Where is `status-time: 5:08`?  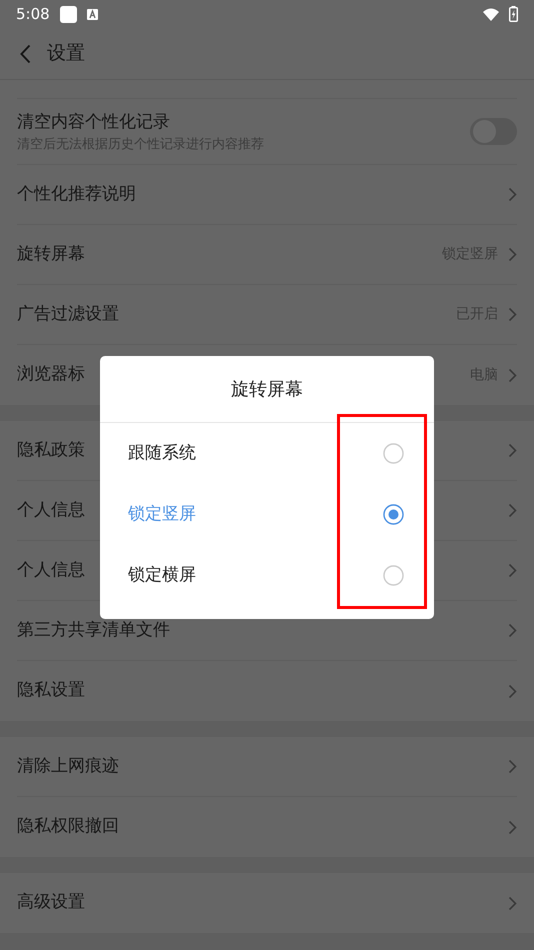 status-time: 5:08 is located at coordinates (33, 14).